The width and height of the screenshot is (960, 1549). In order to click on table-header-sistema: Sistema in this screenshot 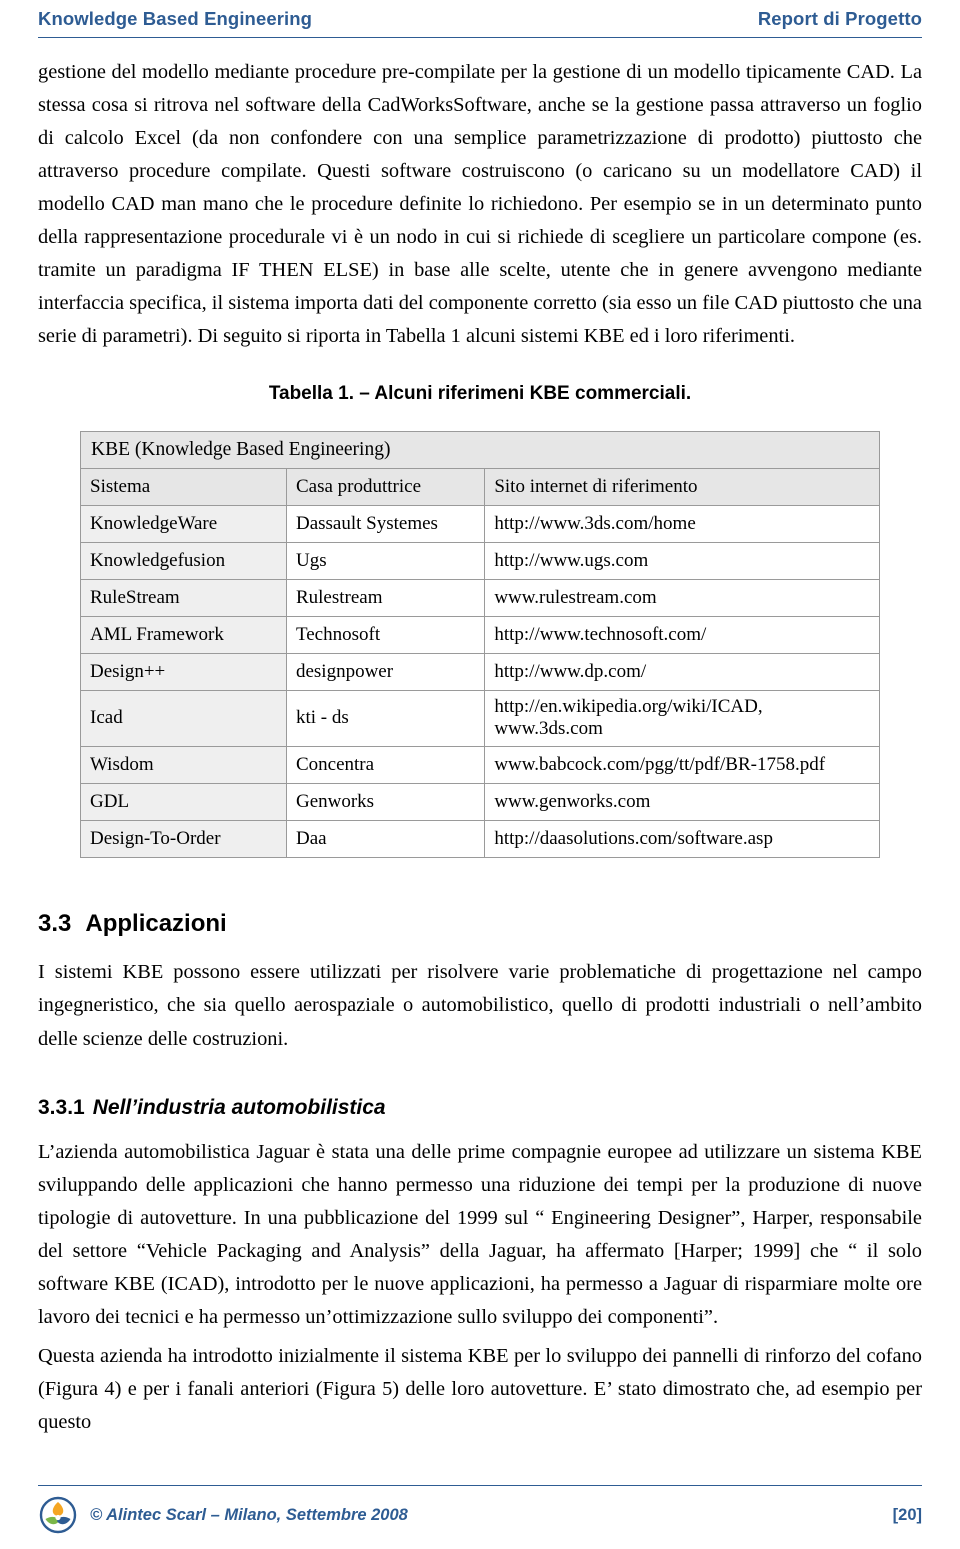, I will do `click(183, 487)`.